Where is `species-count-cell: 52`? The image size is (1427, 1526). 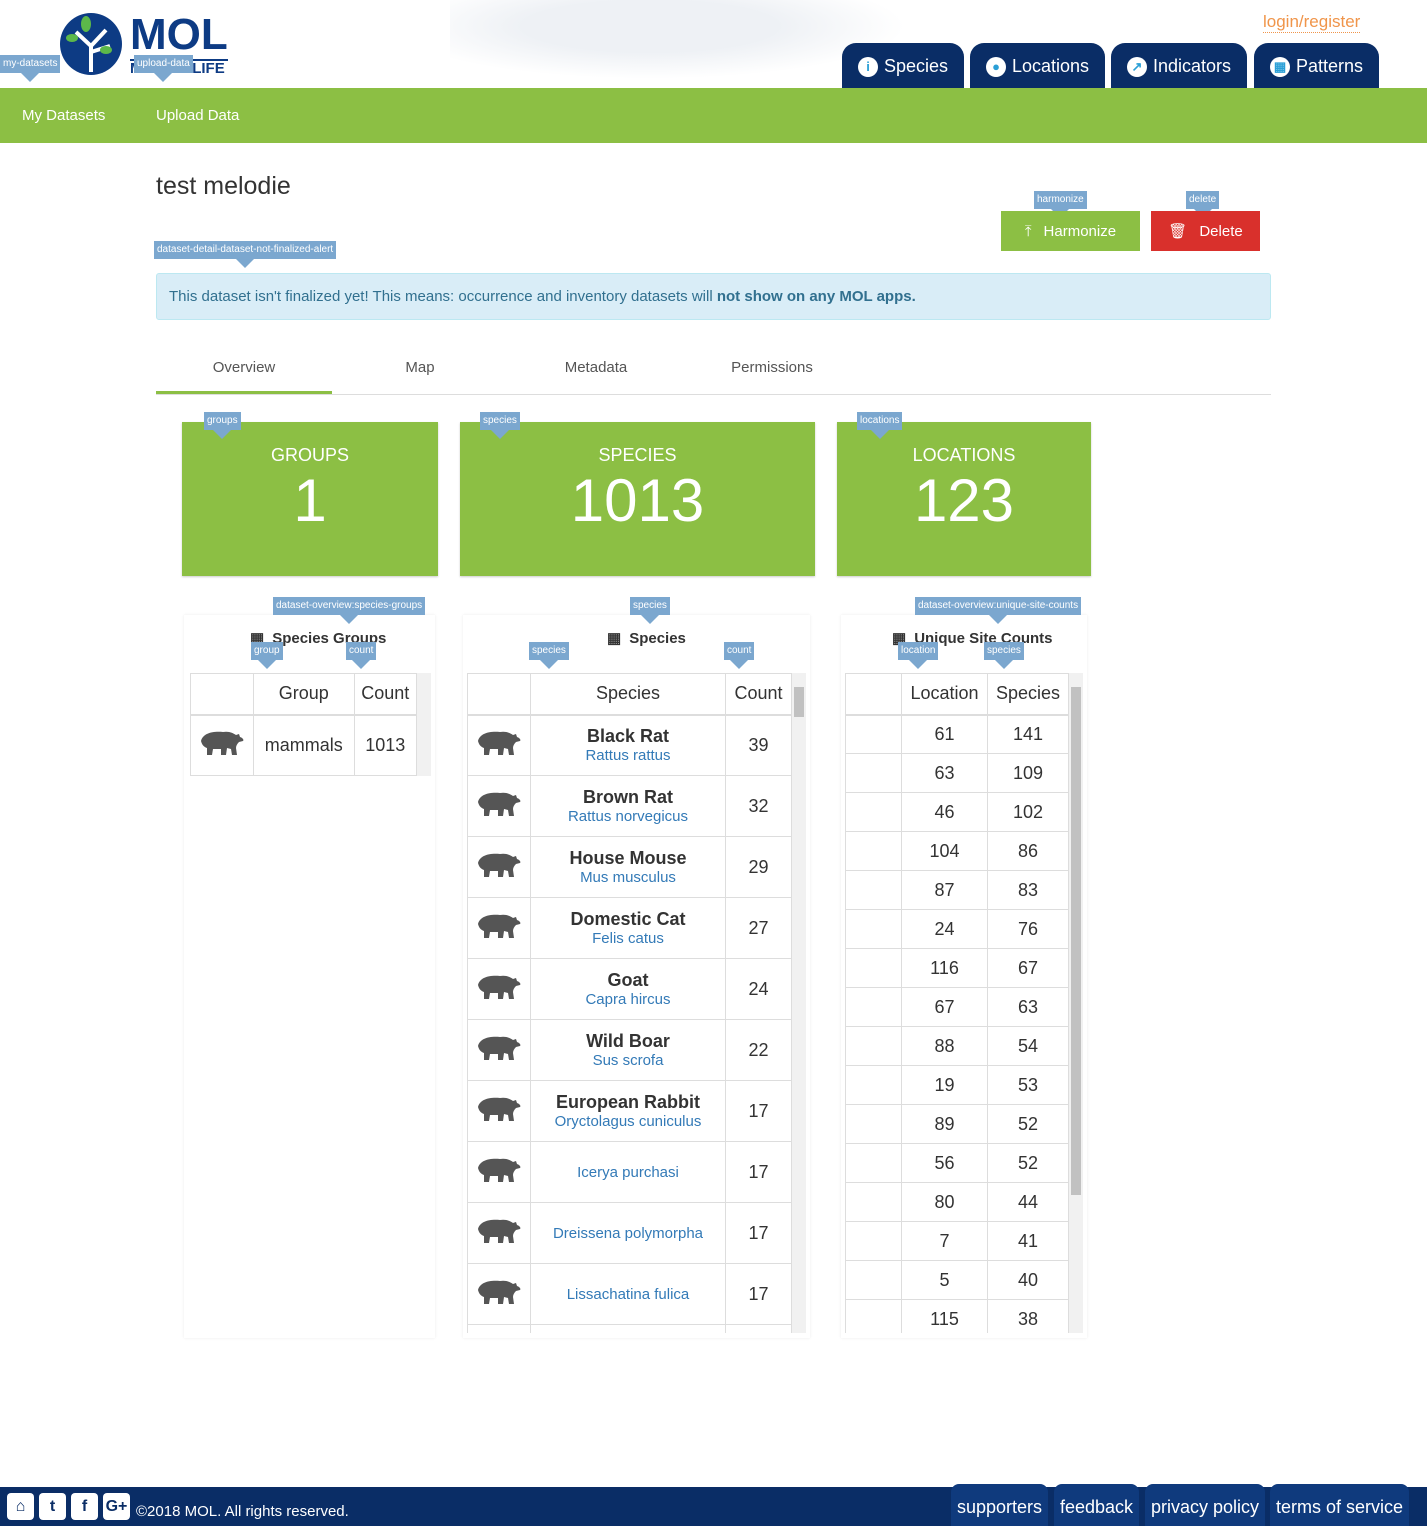 species-count-cell: 52 is located at coordinates (1028, 1163).